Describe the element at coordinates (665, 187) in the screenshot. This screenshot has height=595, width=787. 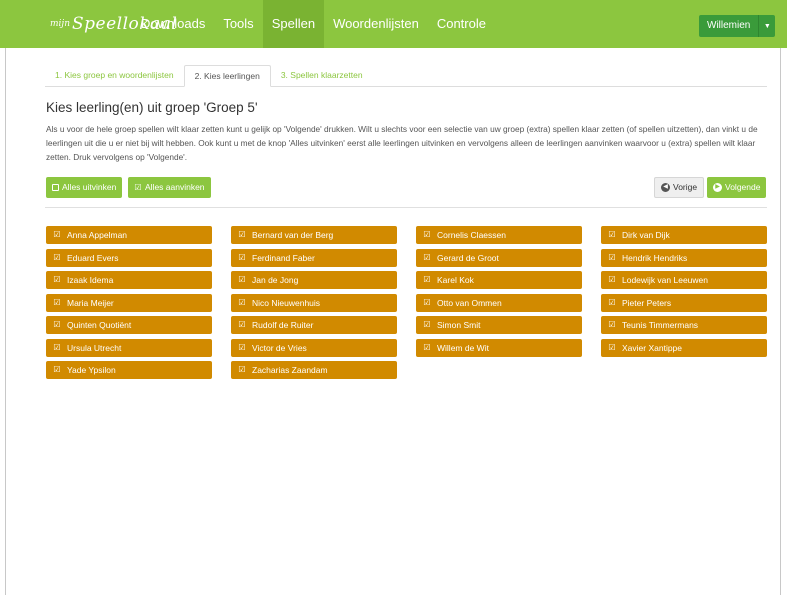
I see `arrow-left-circle-icon: ◀` at that location.